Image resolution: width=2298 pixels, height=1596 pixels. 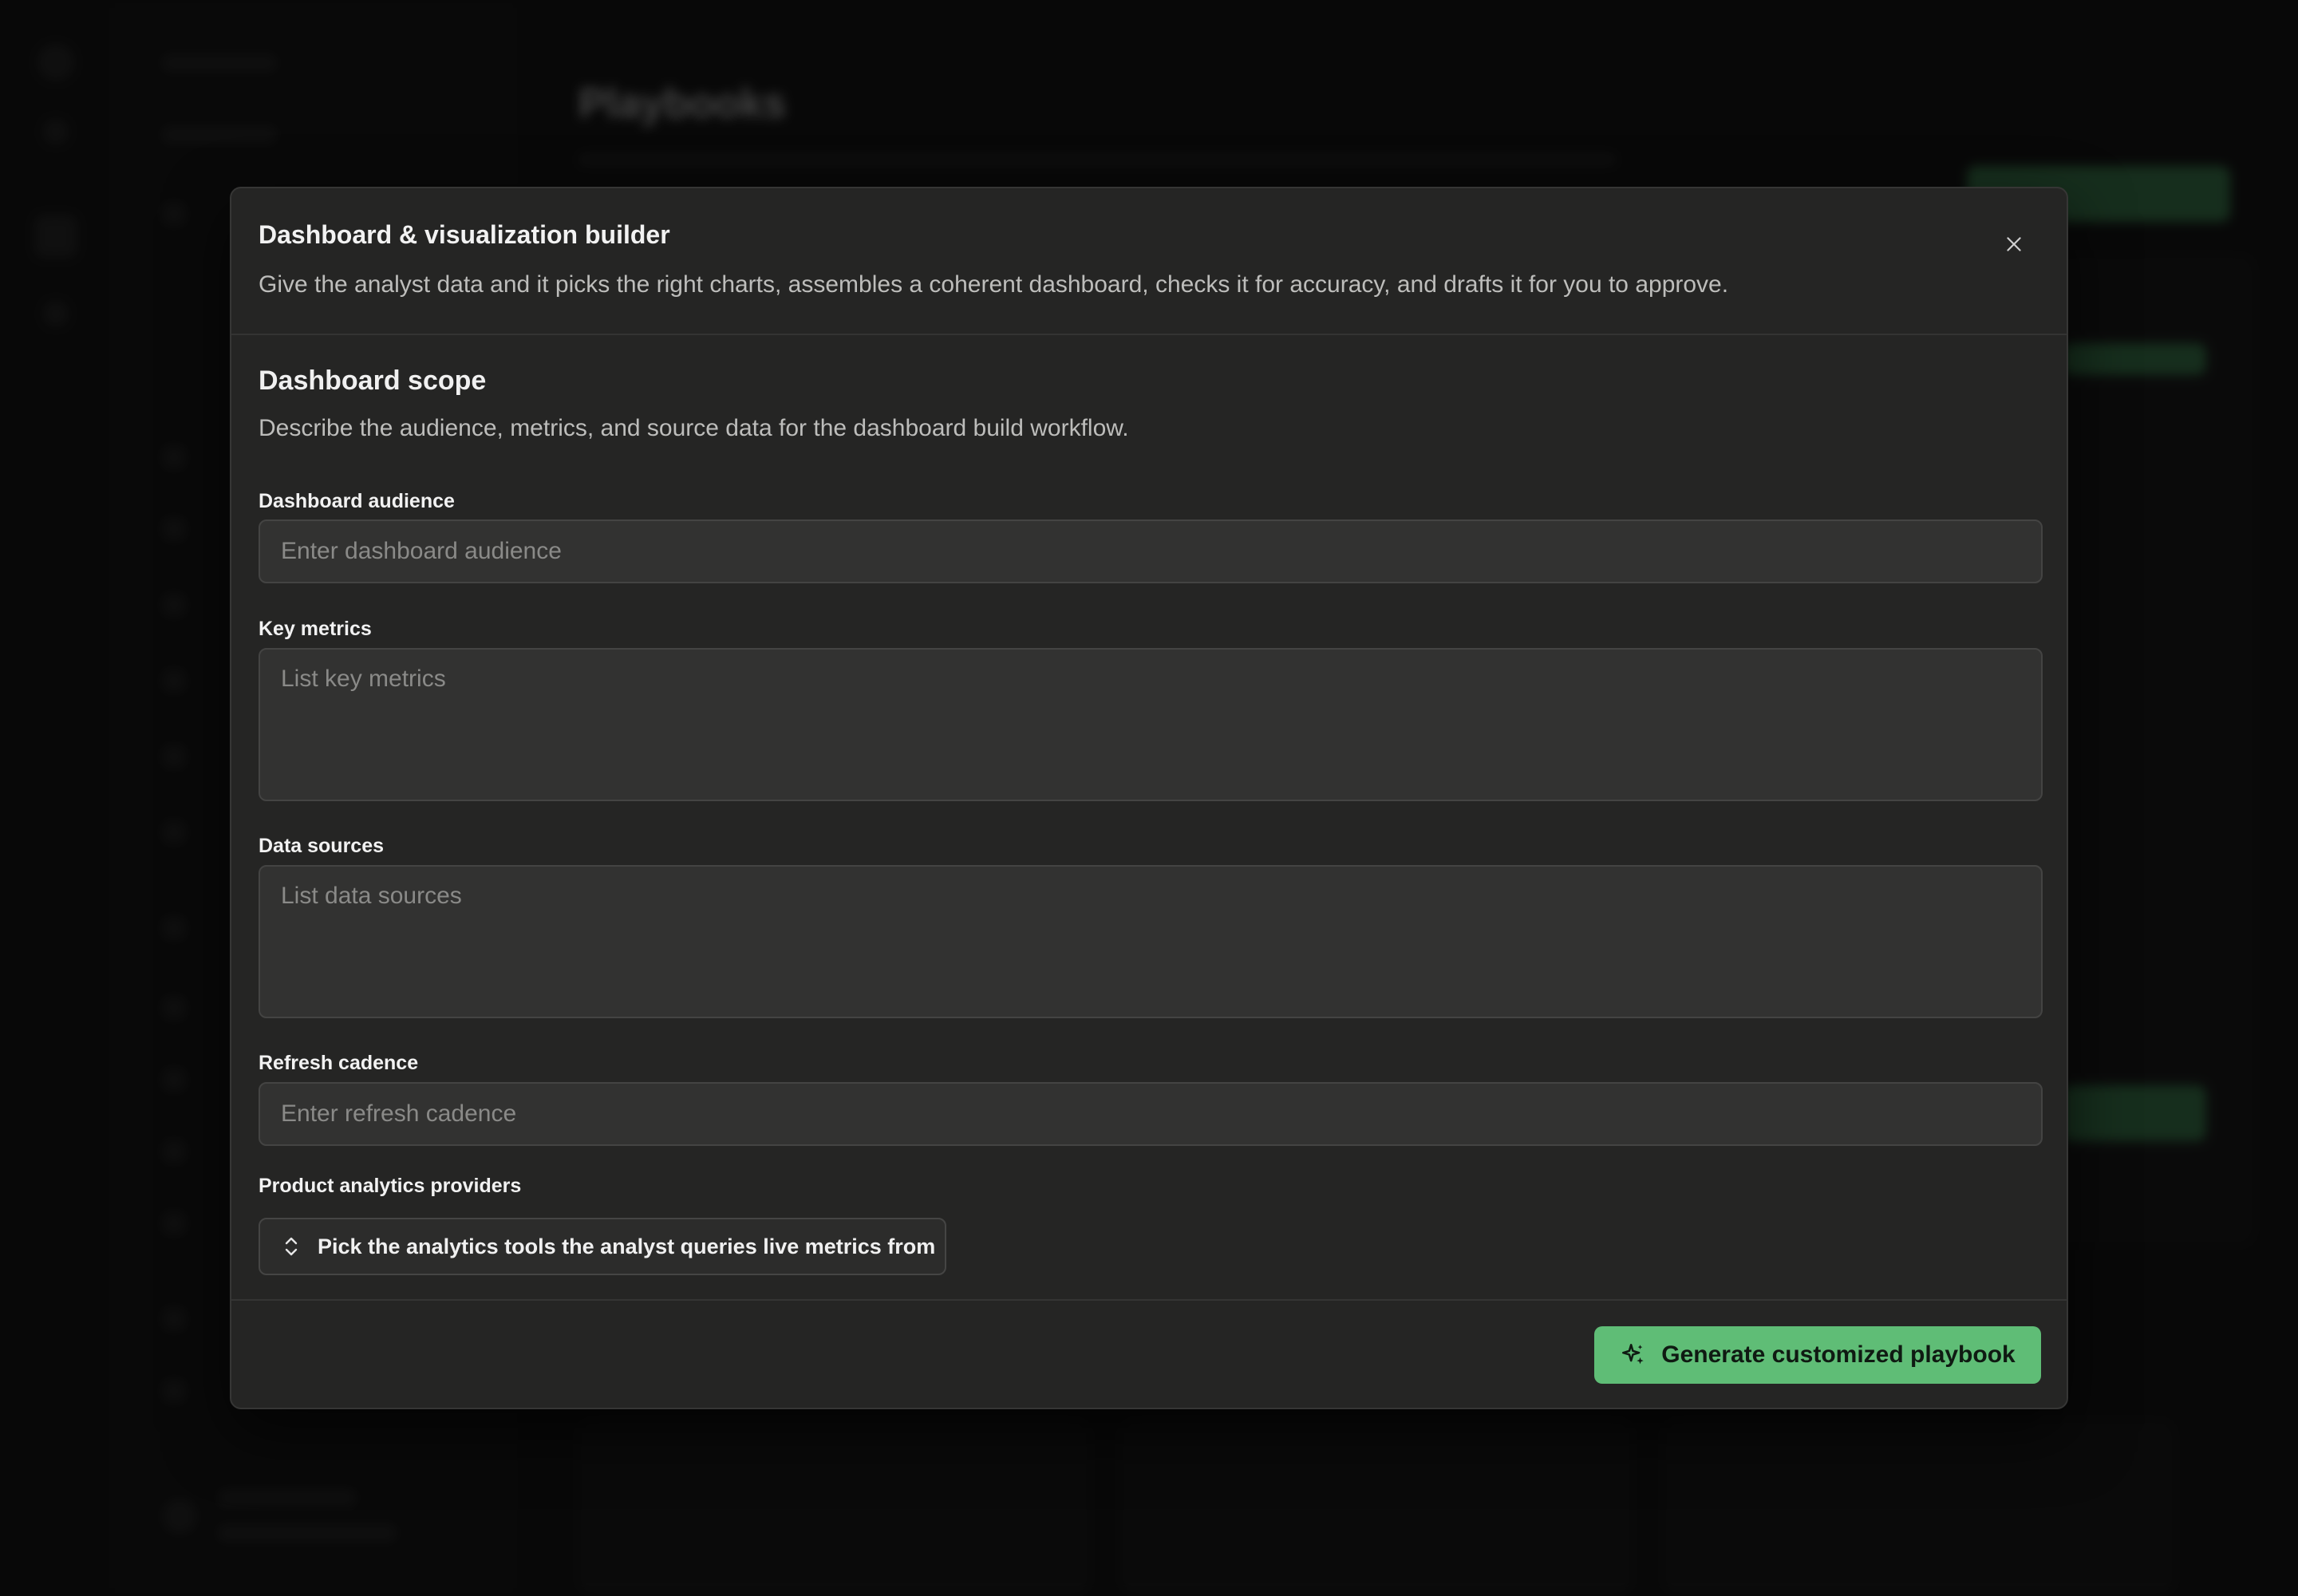 I want to click on sources-textarea, so click(x=1151, y=941).